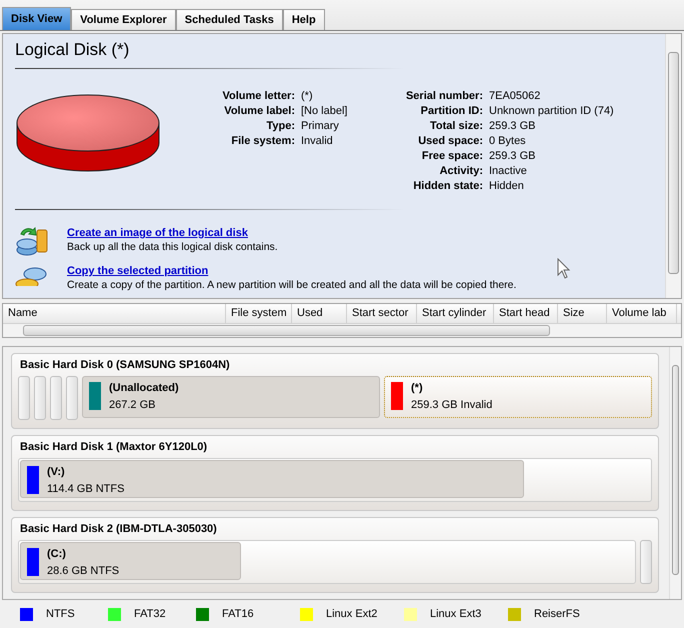  What do you see at coordinates (123, 19) in the screenshot?
I see `tab: Volume Explorer` at bounding box center [123, 19].